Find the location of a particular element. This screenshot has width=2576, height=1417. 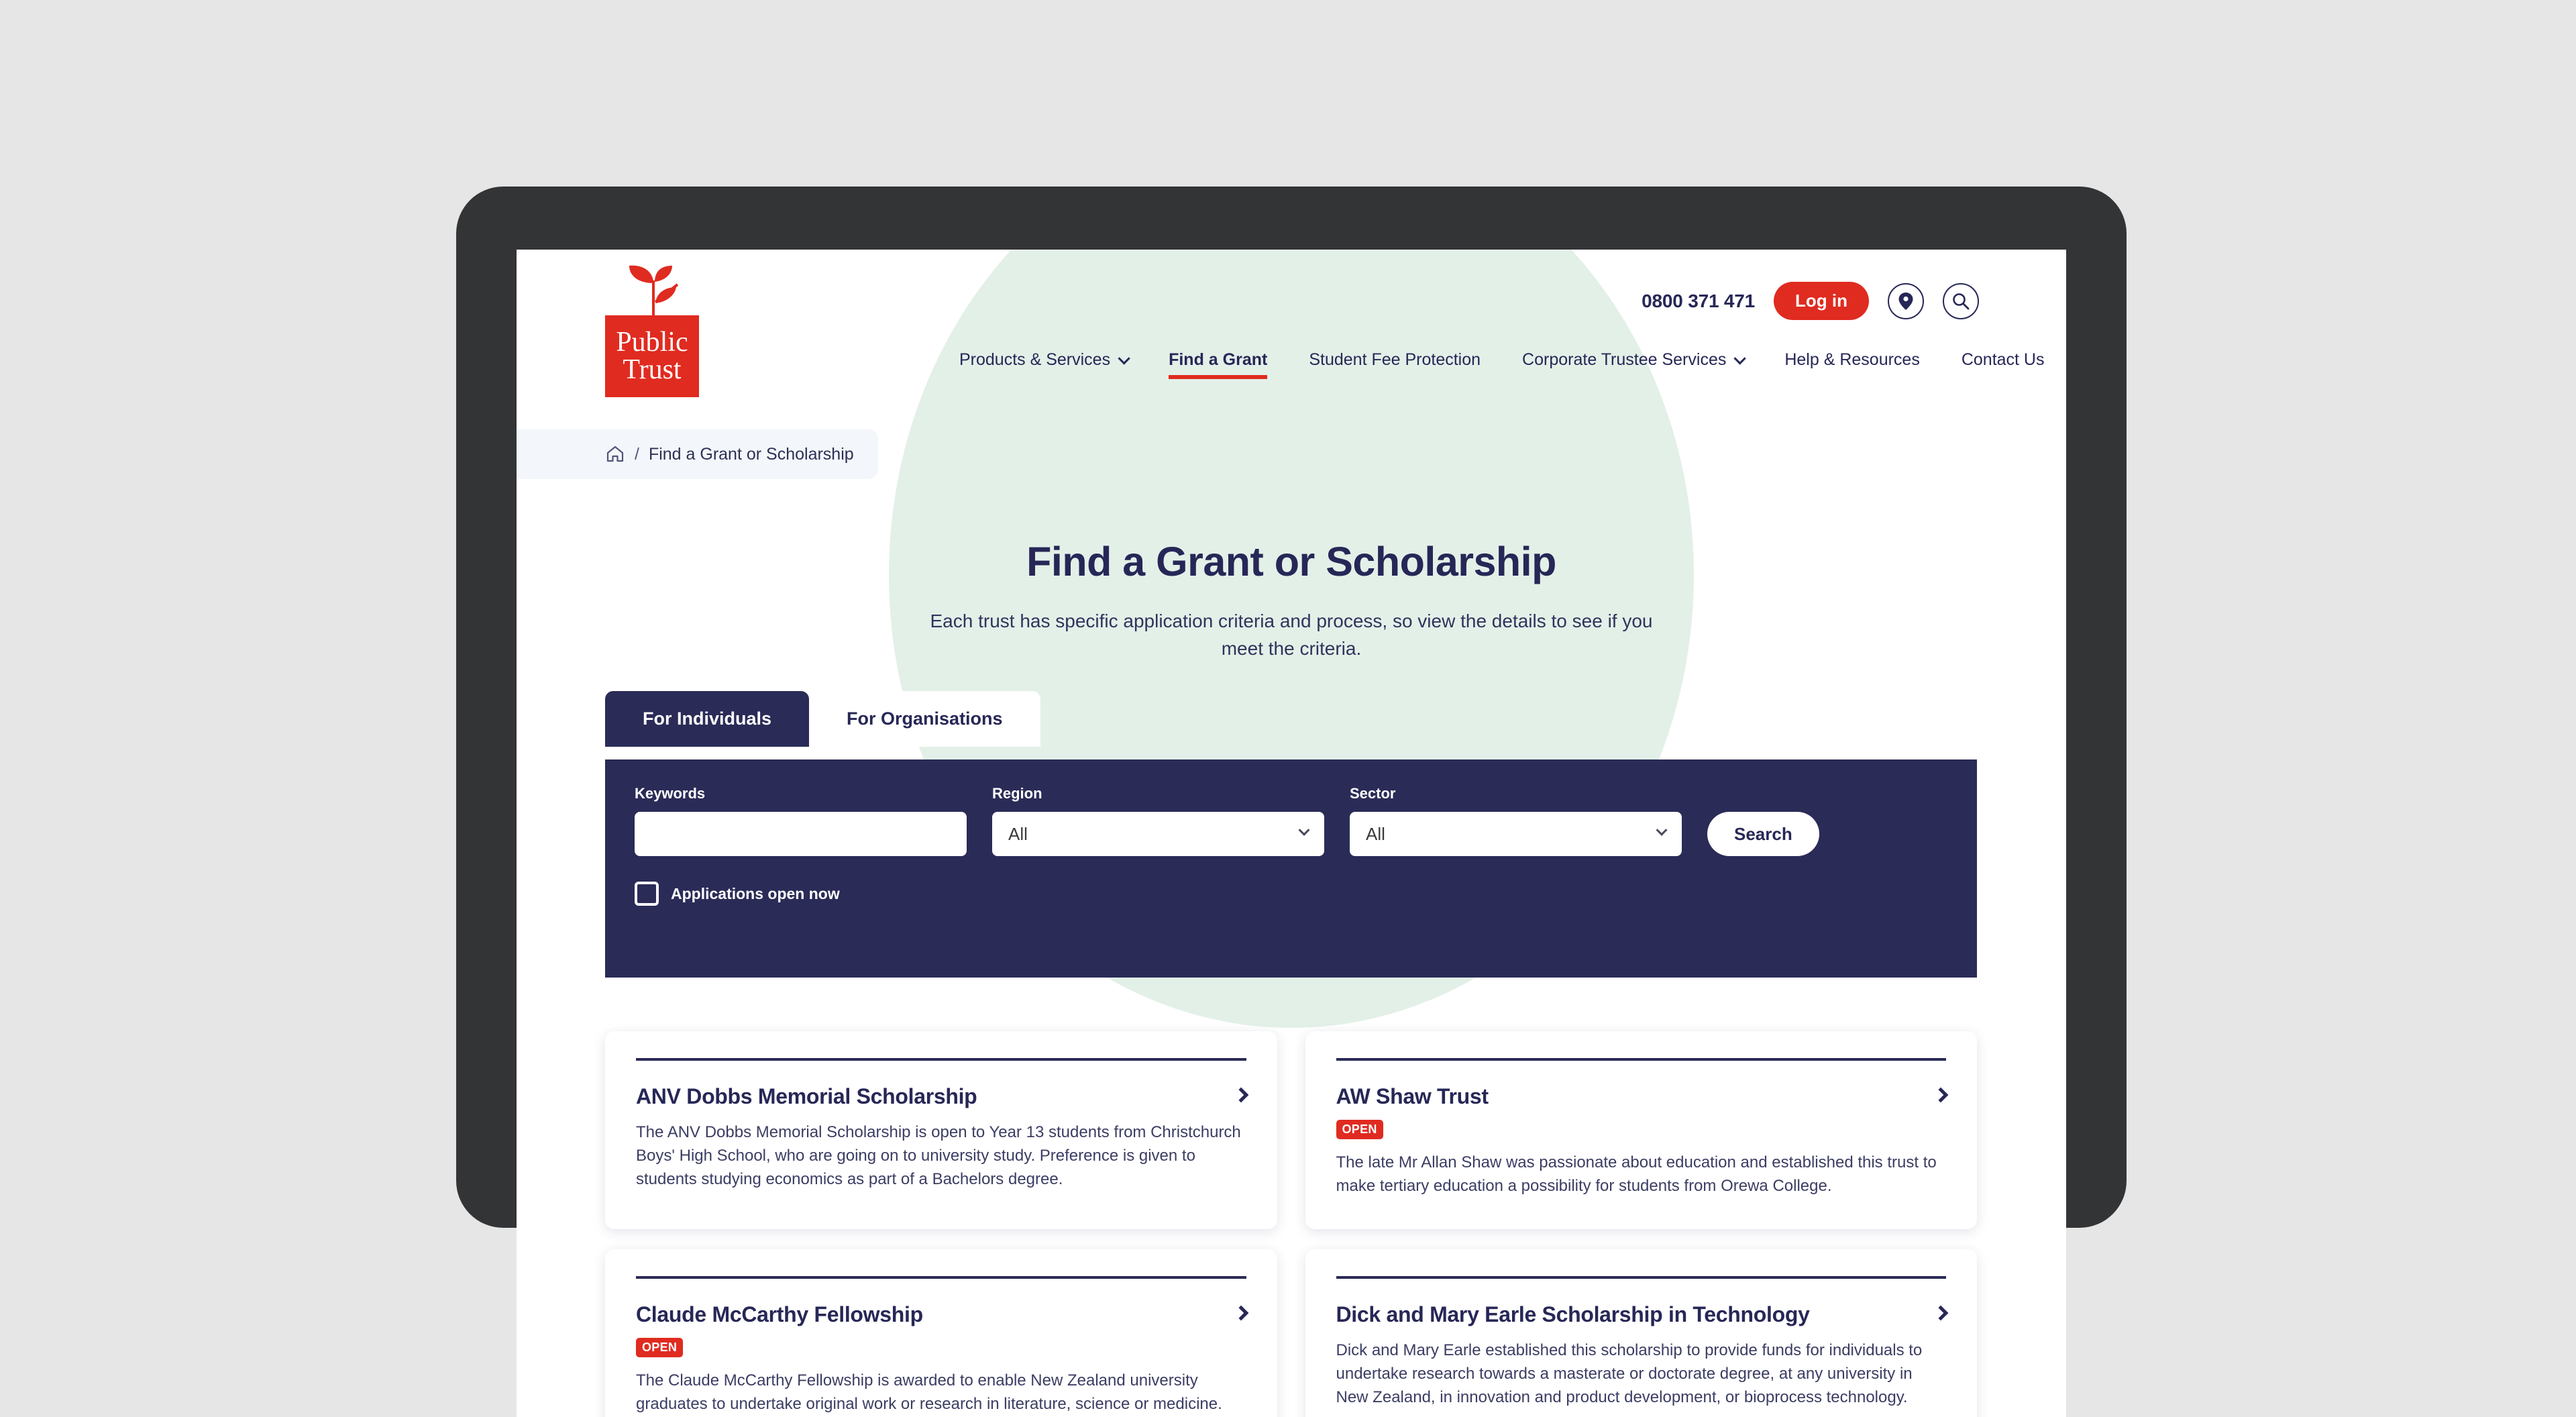

logo-line-1: Public is located at coordinates (652, 342).